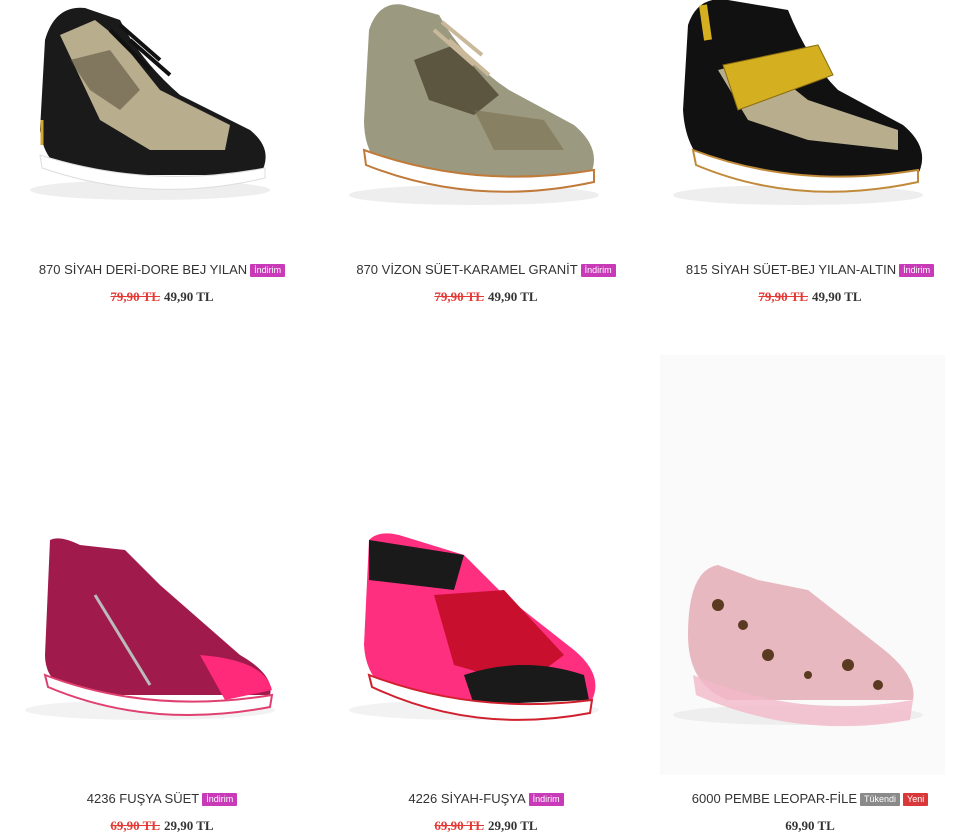 The image size is (974, 832). What do you see at coordinates (774, 798) in the screenshot?
I see `product-name: 6000 PEMBE LEOPAR-FİLE` at bounding box center [774, 798].